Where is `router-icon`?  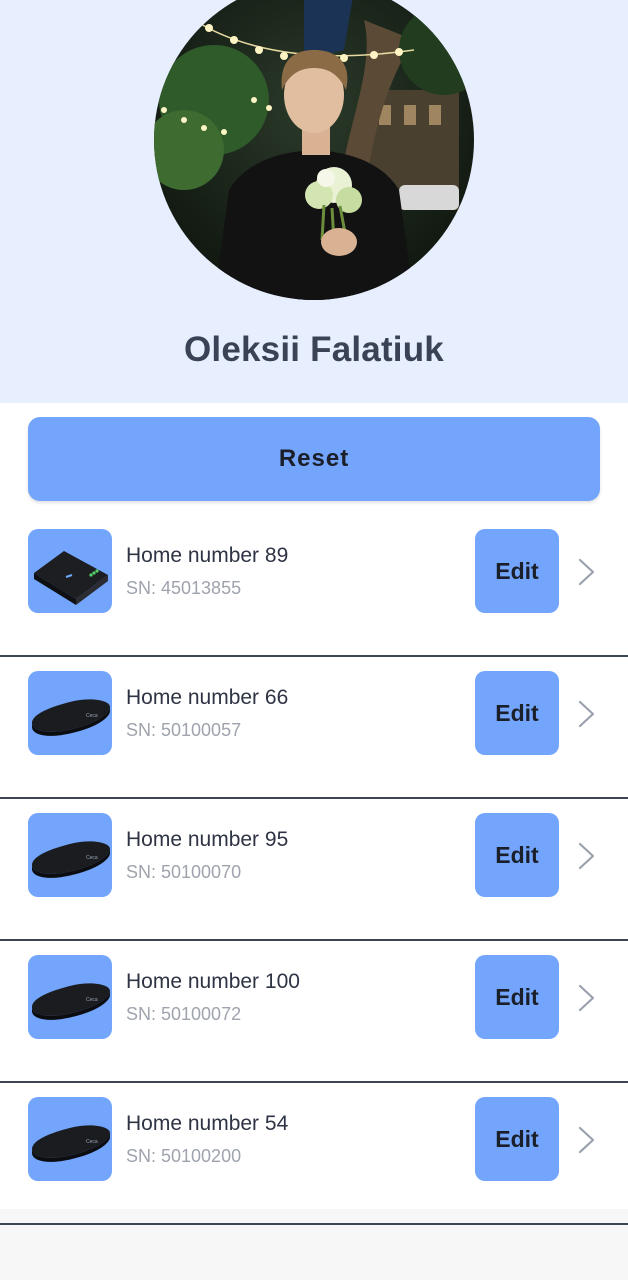
router-icon is located at coordinates (70, 571).